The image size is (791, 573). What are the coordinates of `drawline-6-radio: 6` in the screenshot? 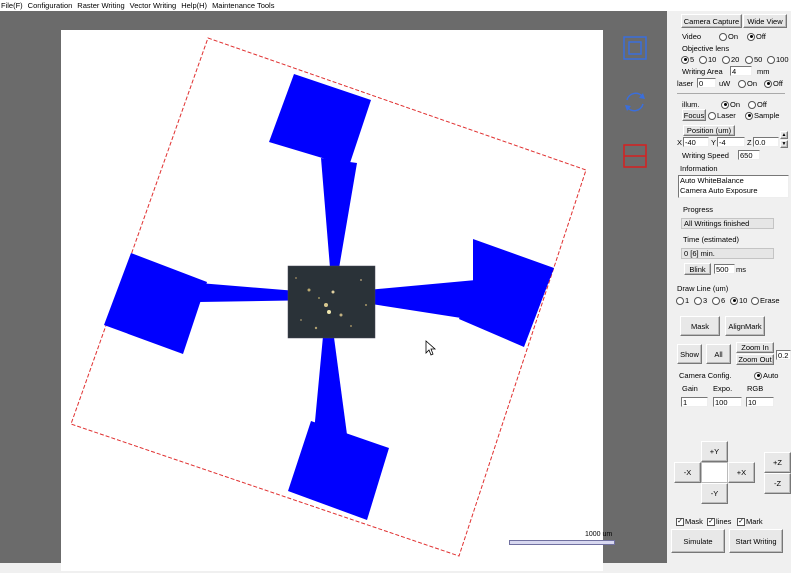 It's located at (718, 300).